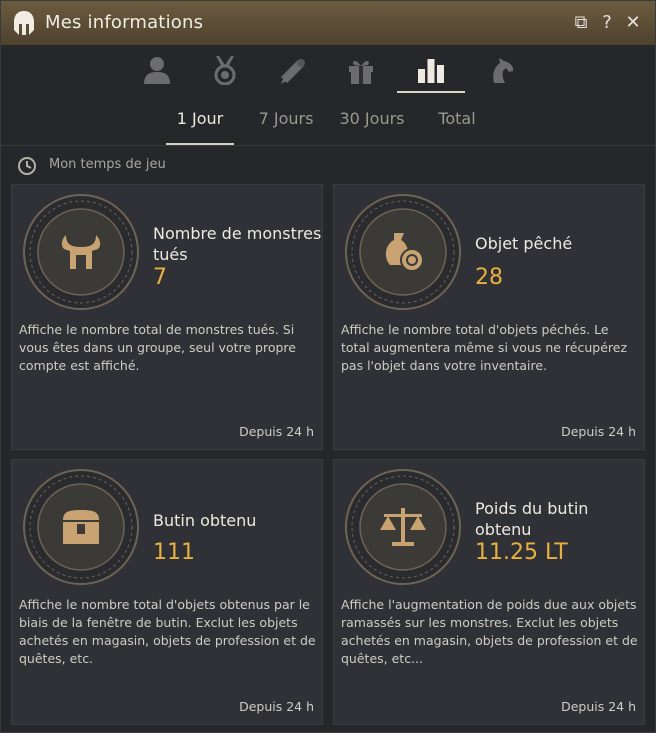 This screenshot has height=733, width=656. I want to click on stat-value: 111, so click(174, 552).